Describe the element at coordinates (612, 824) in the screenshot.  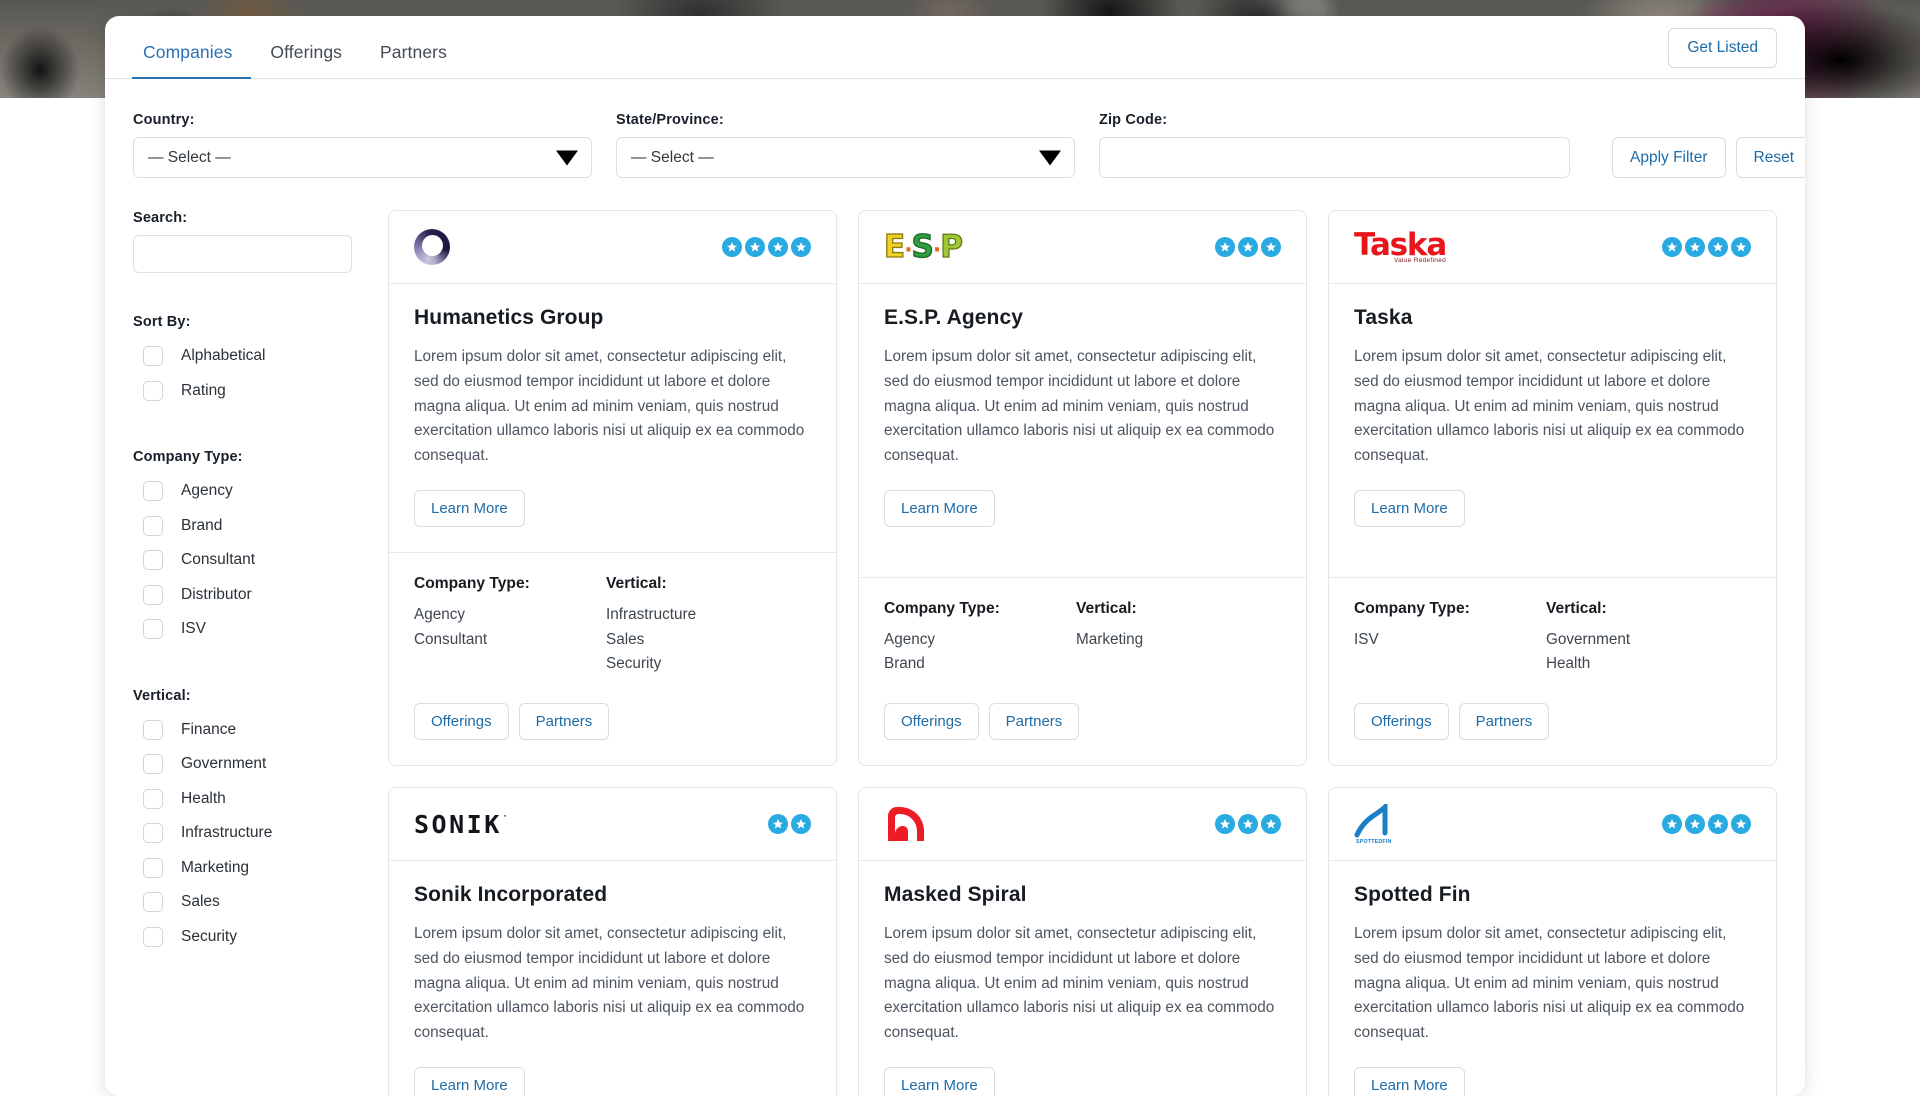
I see `company-card-header: SONIK˙` at that location.